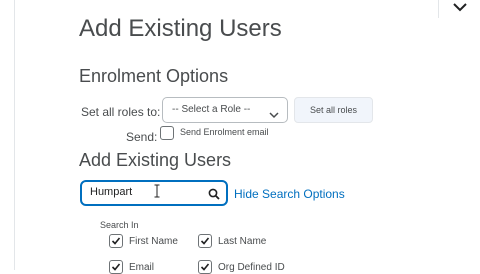  What do you see at coordinates (119, 225) in the screenshot?
I see `search-in-label: Search In` at bounding box center [119, 225].